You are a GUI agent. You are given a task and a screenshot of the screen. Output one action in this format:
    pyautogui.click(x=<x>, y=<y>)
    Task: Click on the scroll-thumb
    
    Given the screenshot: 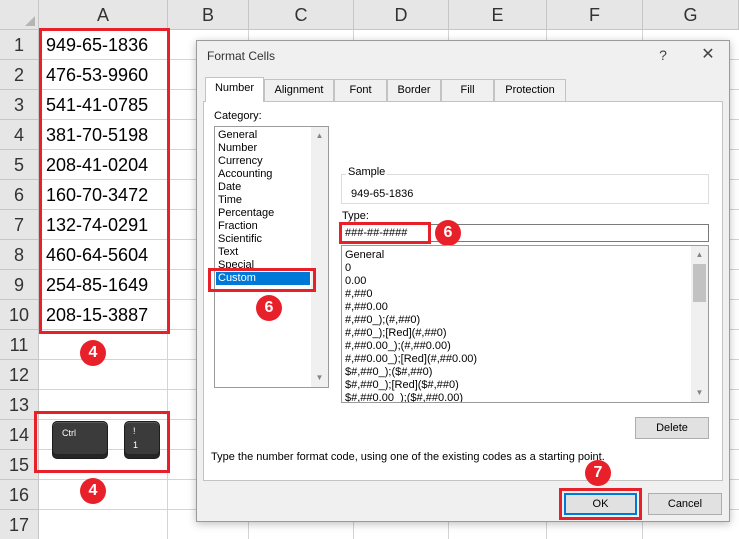 What is the action you would take?
    pyautogui.click(x=699, y=283)
    